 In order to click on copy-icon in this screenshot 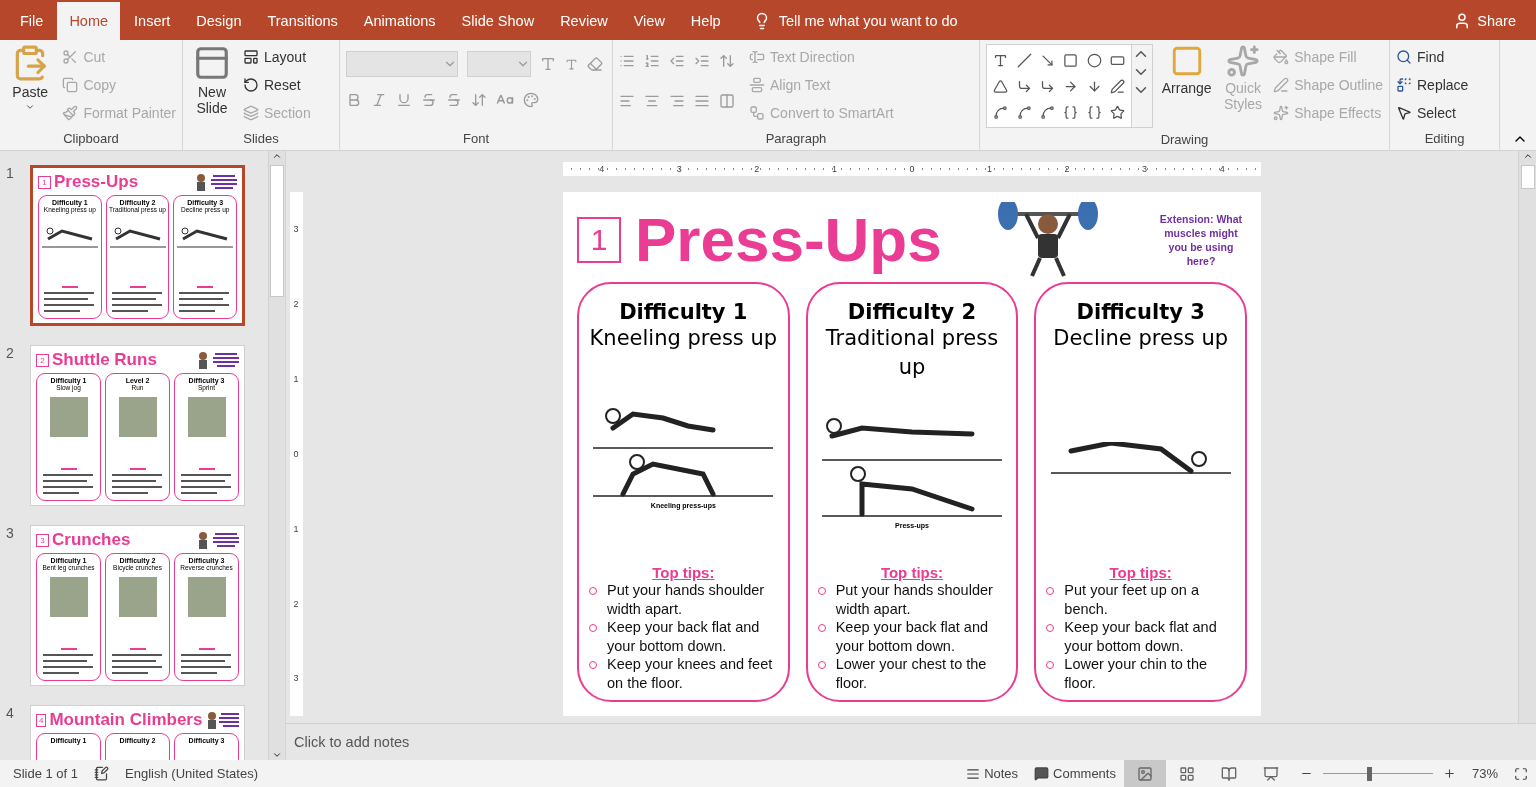, I will do `click(70, 84)`.